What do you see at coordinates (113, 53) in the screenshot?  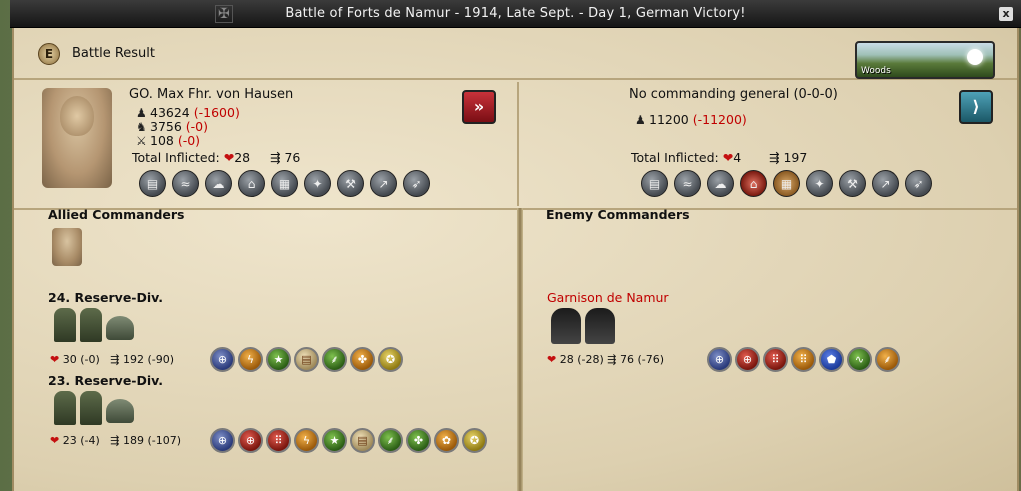 I see `page-title: Battle Result` at bounding box center [113, 53].